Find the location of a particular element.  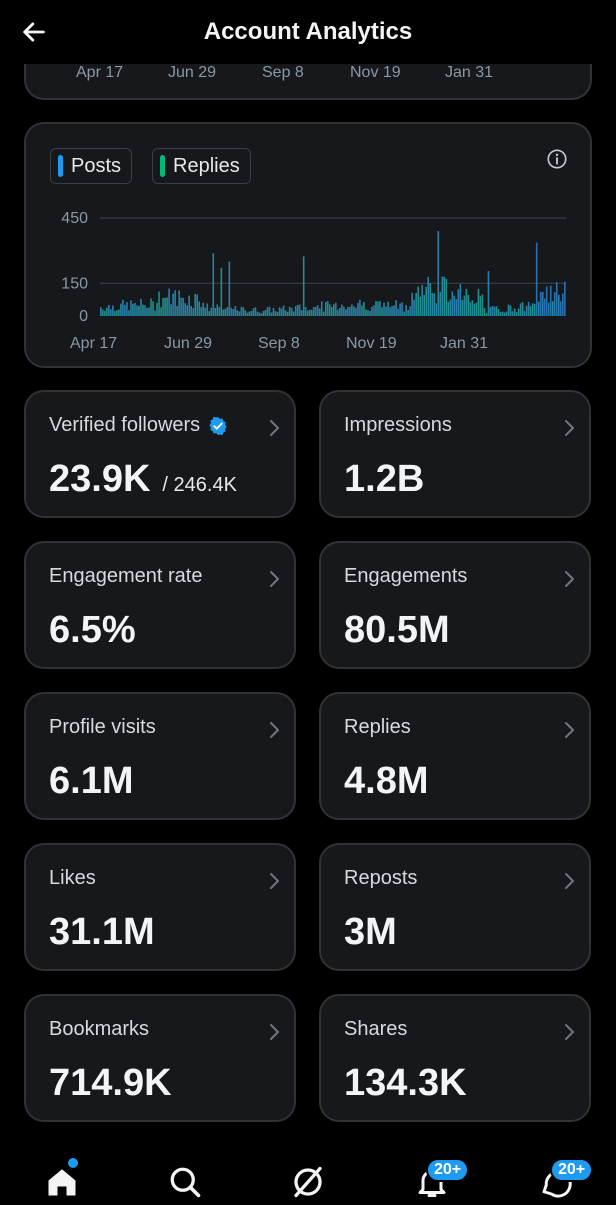

home-notification-dot is located at coordinates (73, 1163).